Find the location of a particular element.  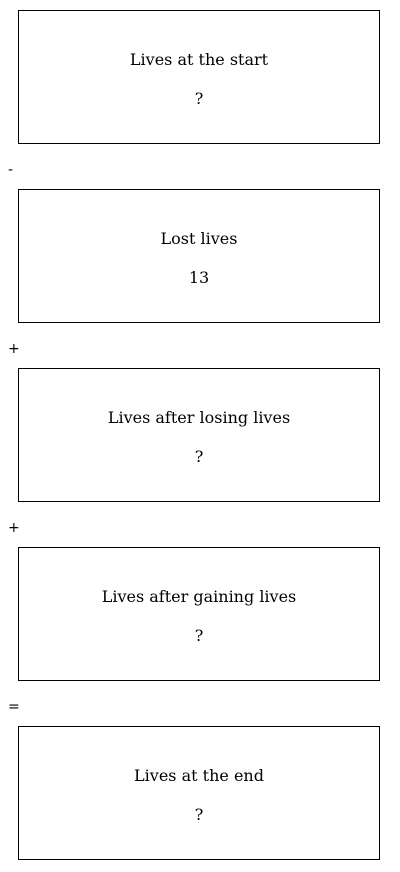

operator-plus-1: + is located at coordinates (14, 349).